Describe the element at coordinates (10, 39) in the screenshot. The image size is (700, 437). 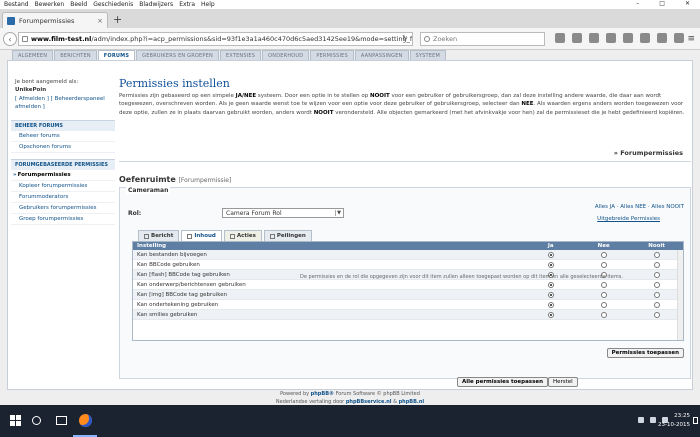
I see `back-icon: ‹` at that location.